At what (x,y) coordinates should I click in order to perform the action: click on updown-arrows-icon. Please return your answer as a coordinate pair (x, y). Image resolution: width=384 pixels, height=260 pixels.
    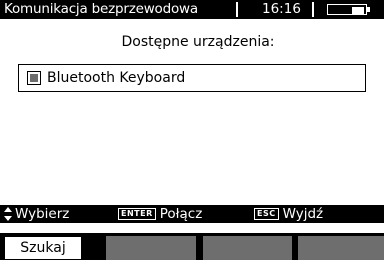
    Looking at the image, I should click on (8, 214).